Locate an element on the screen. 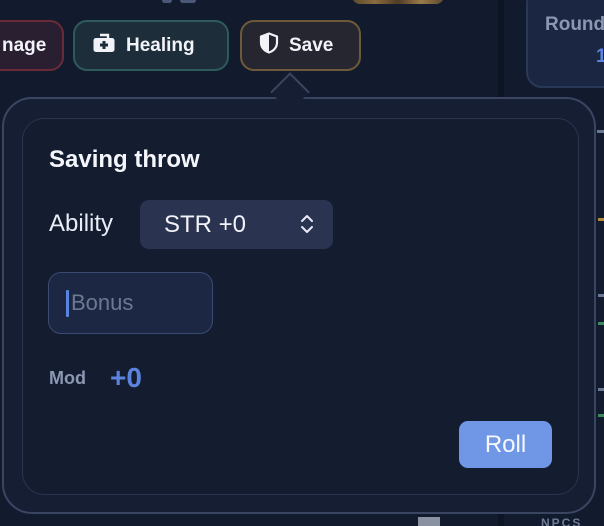 The image size is (604, 526). mod-label: Mod is located at coordinates (67, 378).